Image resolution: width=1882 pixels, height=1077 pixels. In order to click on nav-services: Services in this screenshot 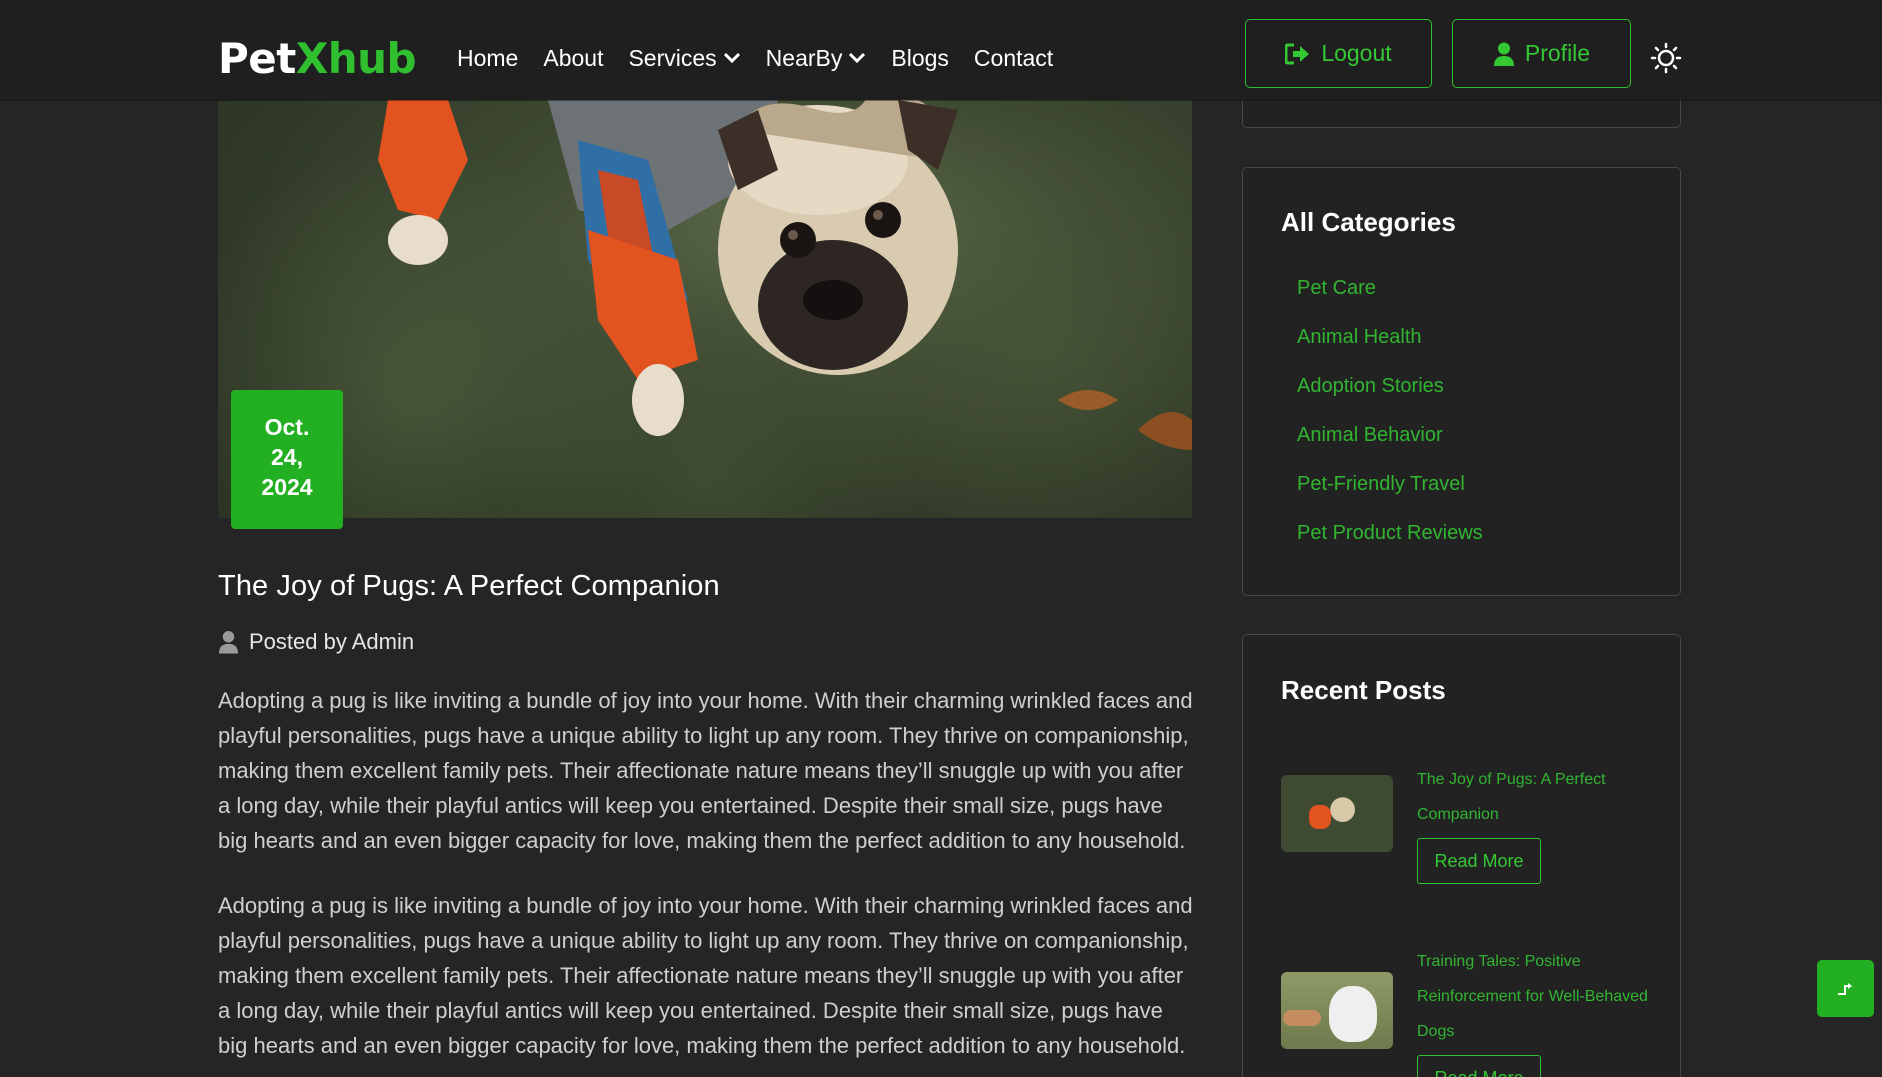, I will do `click(684, 58)`.